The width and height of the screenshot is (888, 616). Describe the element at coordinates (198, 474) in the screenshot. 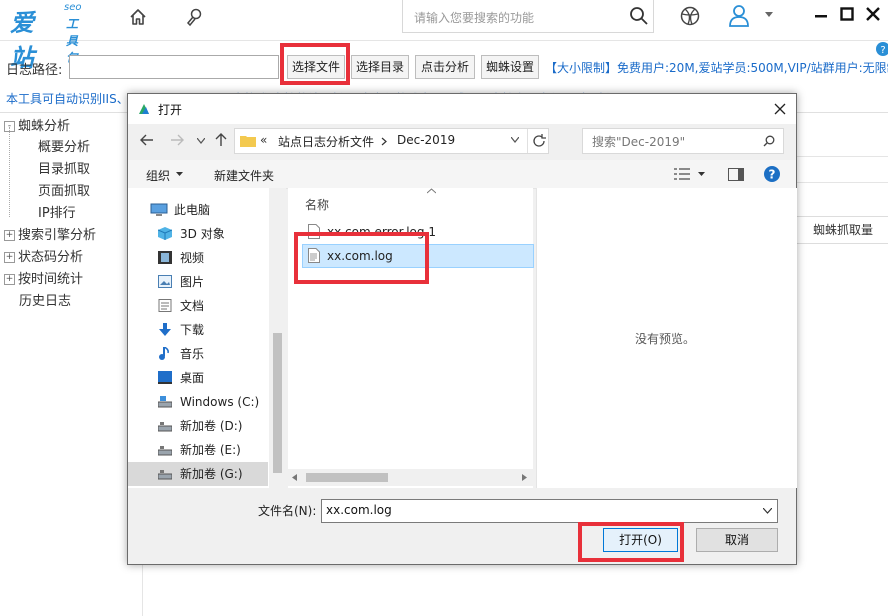

I see `nav-drive-g: 新加卷 (G:)` at that location.